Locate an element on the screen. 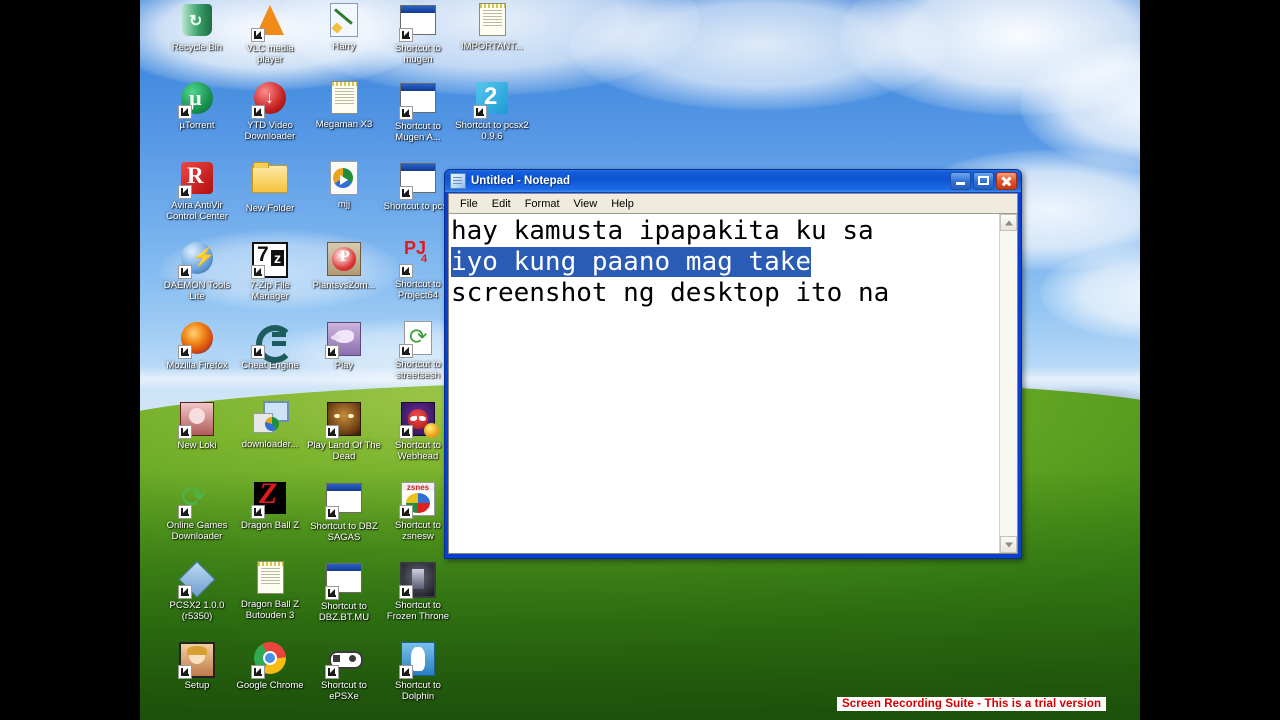  menu-item-edit: Edit is located at coordinates (501, 204).